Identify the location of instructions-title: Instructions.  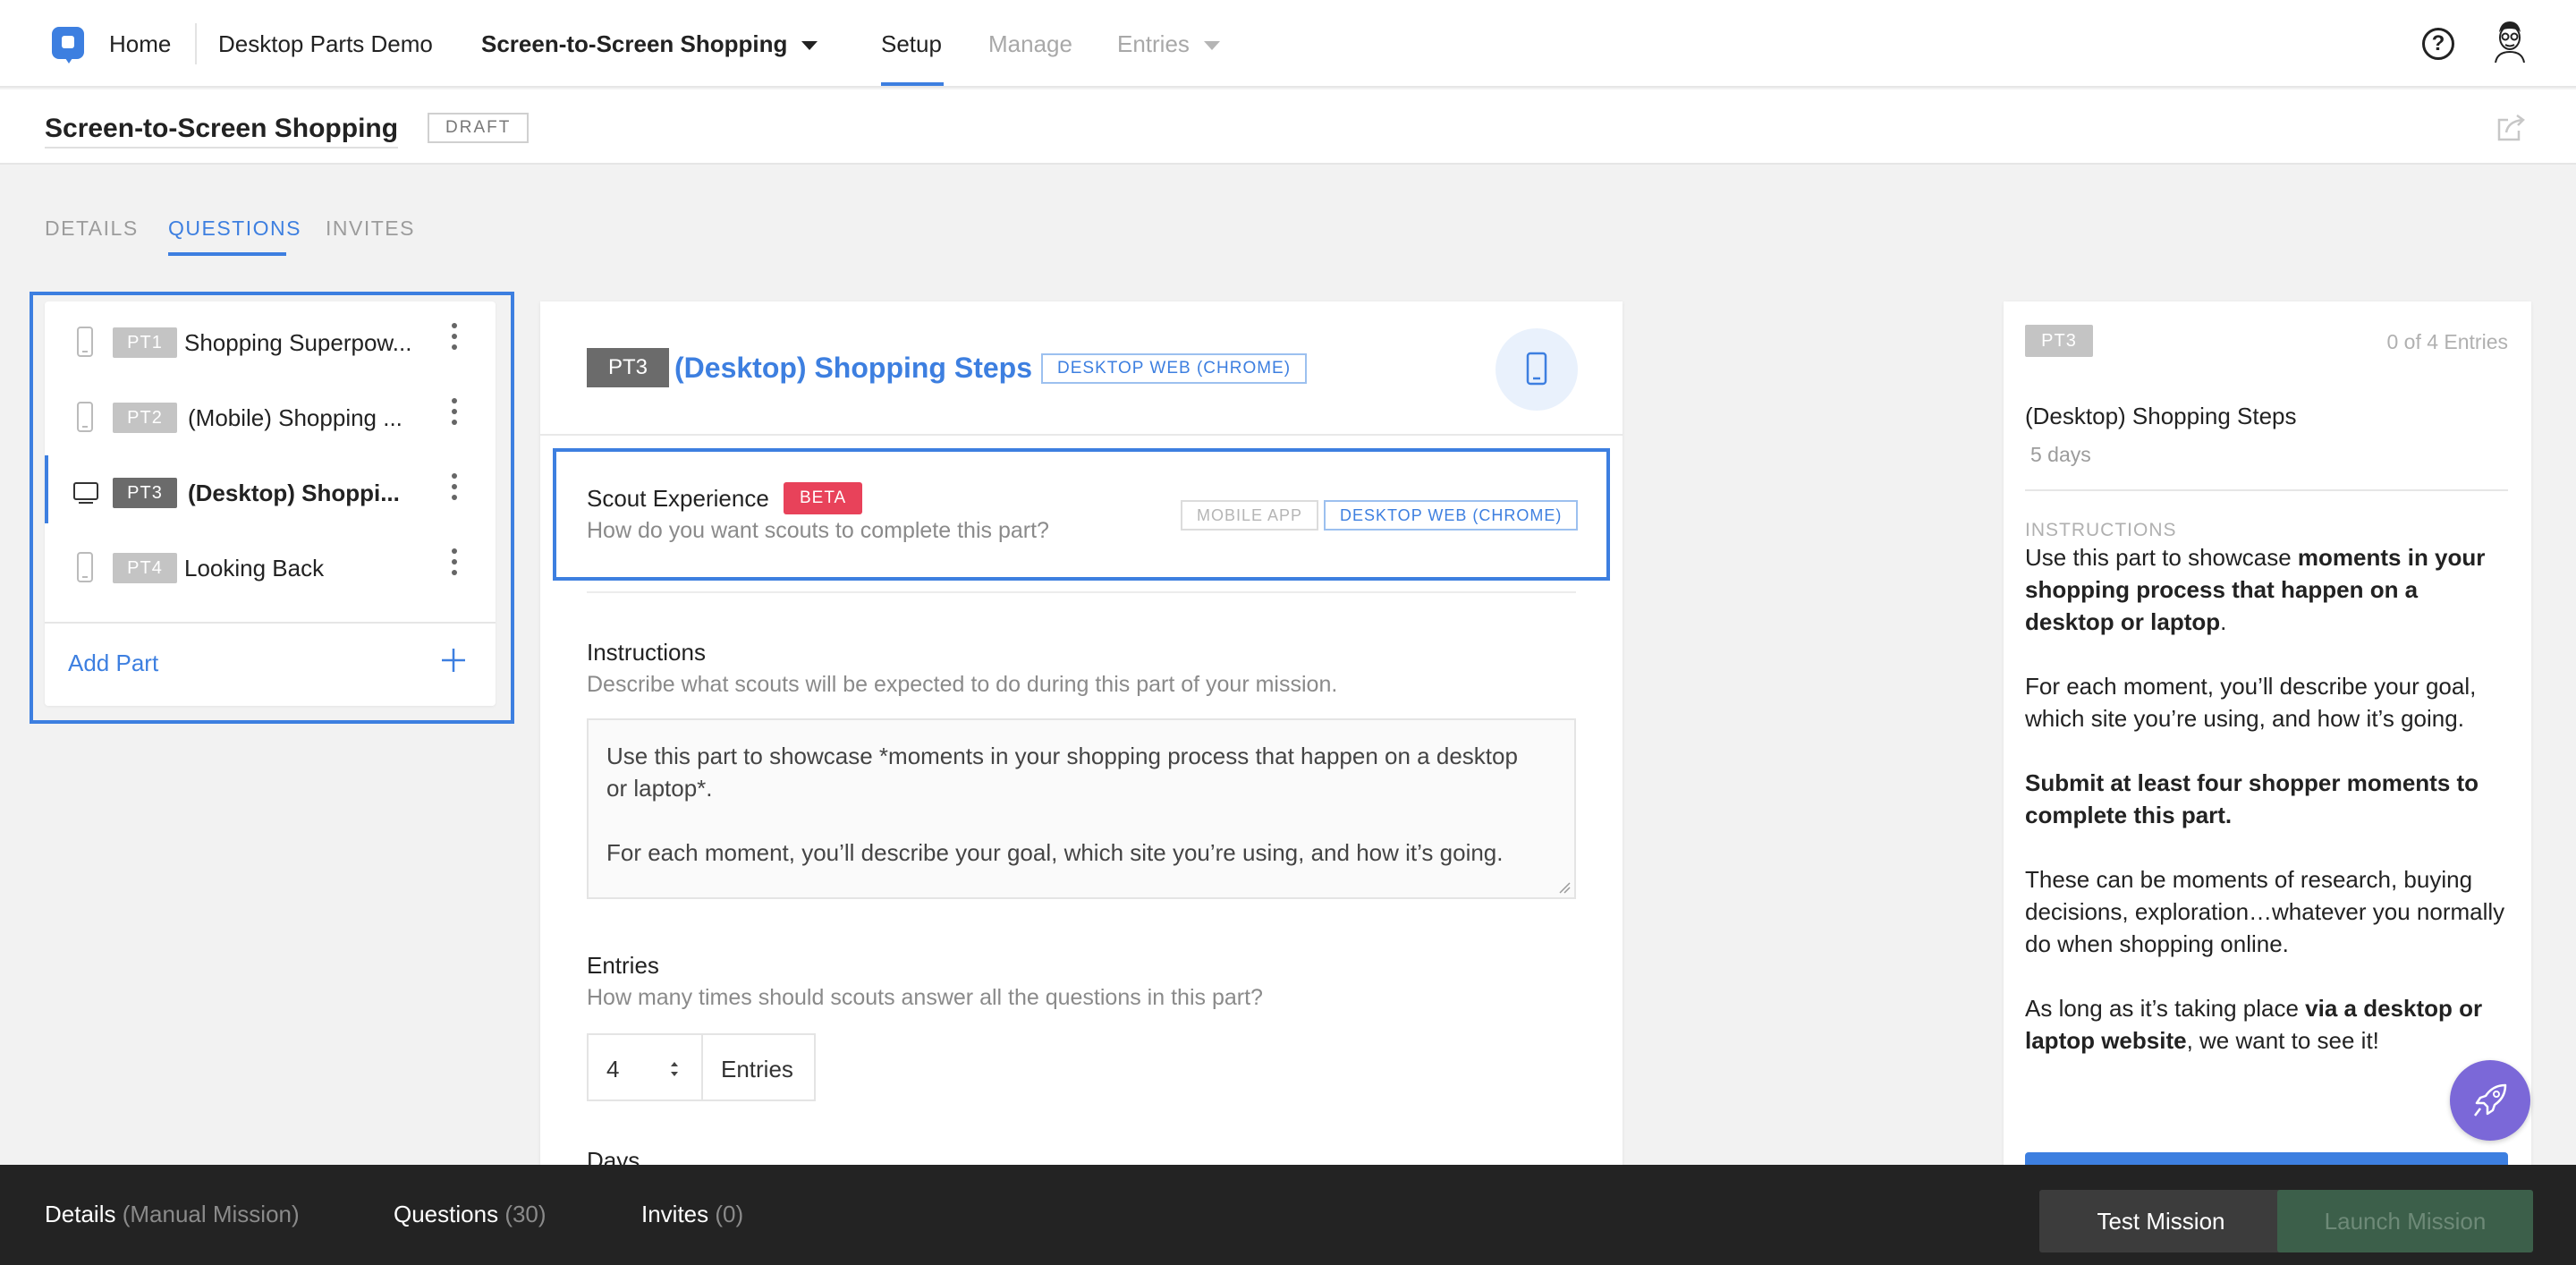
(646, 652).